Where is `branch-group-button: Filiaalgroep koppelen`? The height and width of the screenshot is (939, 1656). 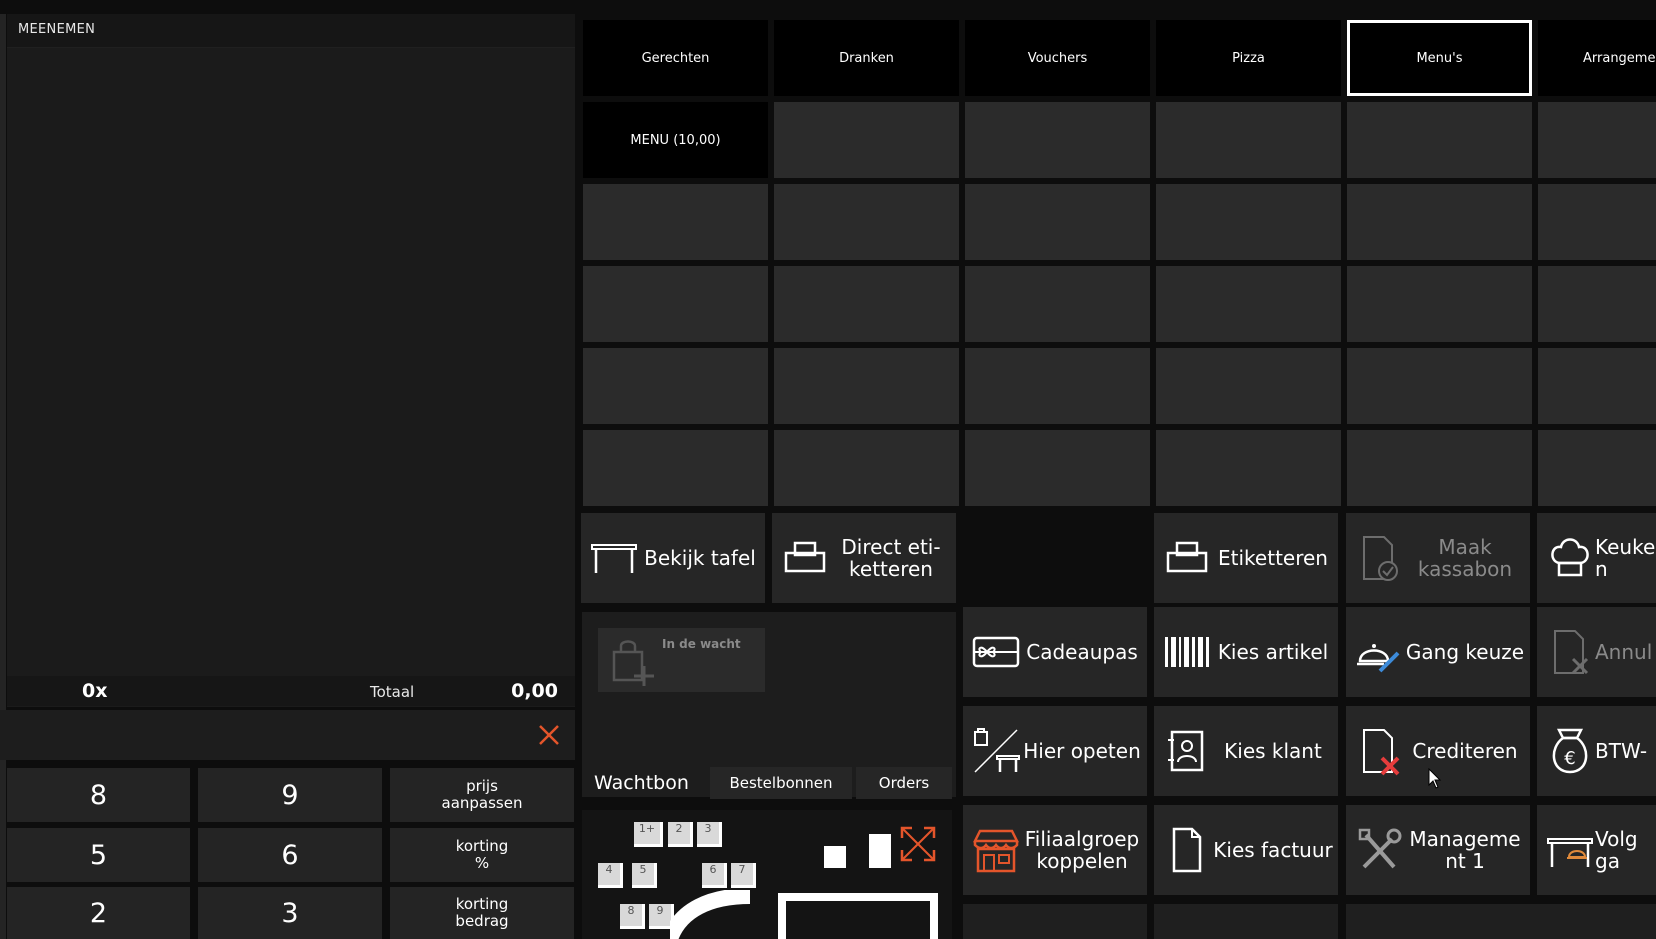
branch-group-button: Filiaalgroep koppelen is located at coordinates (1055, 850).